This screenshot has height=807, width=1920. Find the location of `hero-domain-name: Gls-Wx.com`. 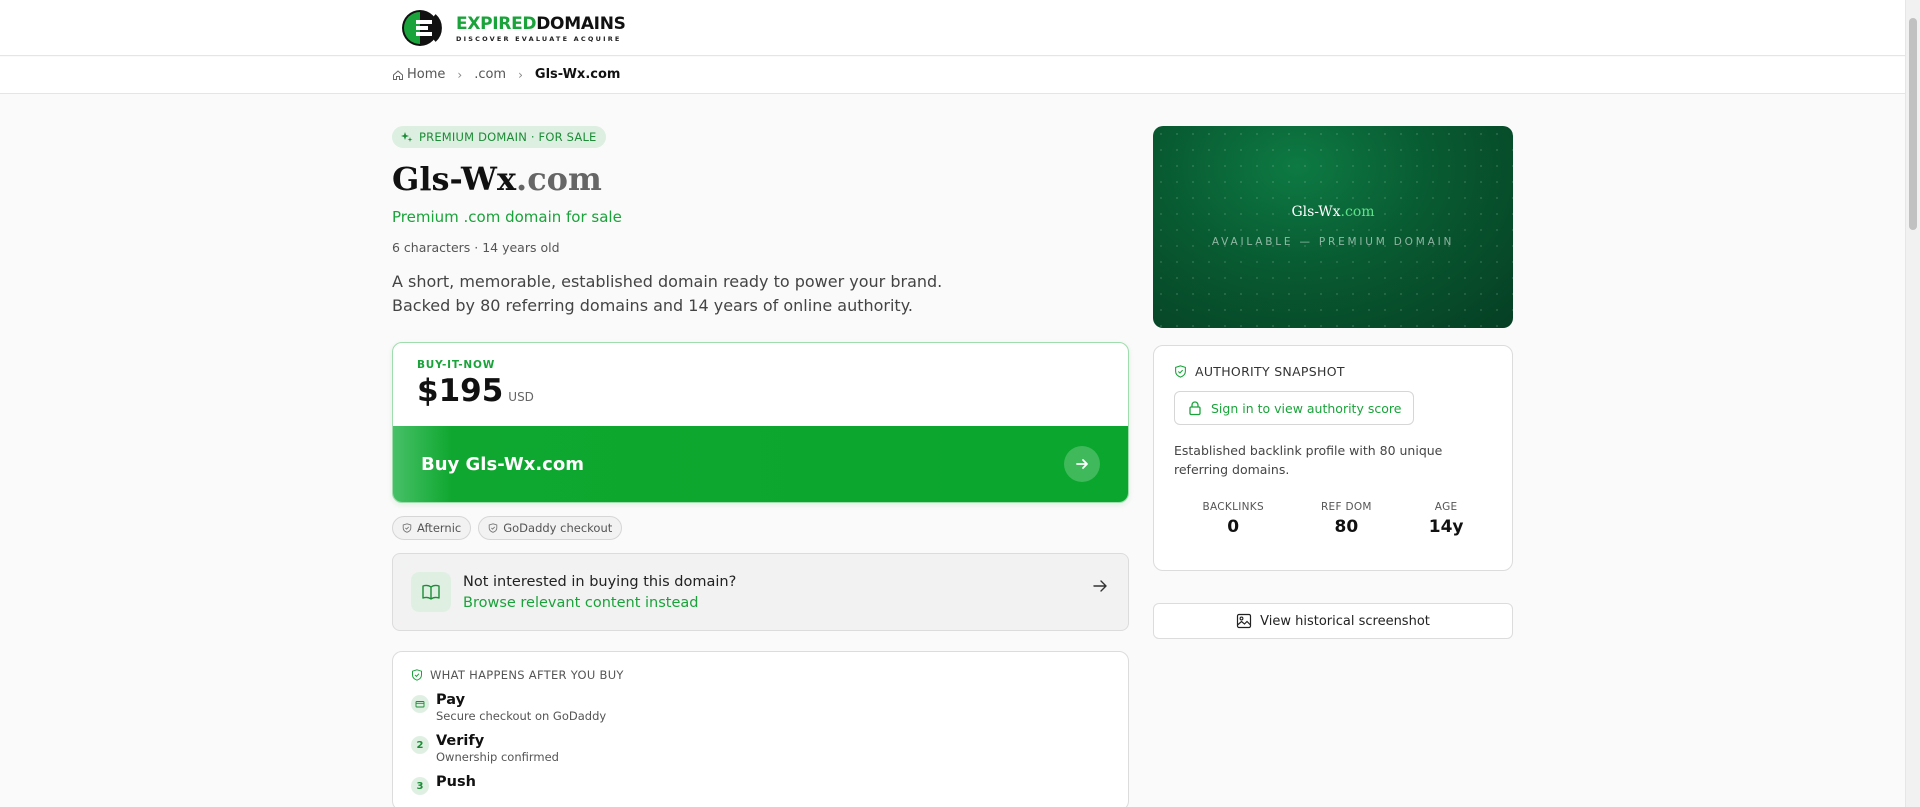

hero-domain-name: Gls-Wx.com is located at coordinates (1333, 212).